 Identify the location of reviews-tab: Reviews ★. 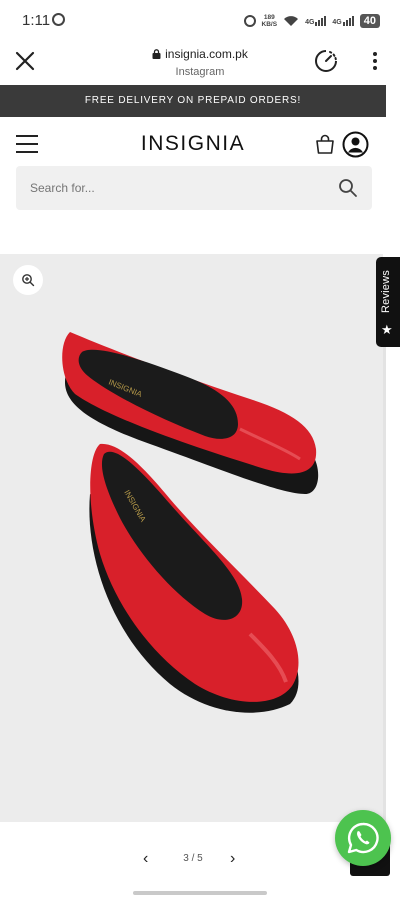
(388, 302).